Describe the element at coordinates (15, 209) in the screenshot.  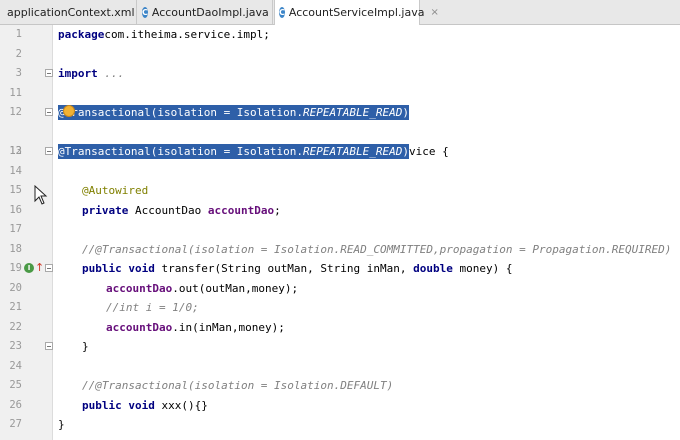
I see `line-number: 16` at that location.